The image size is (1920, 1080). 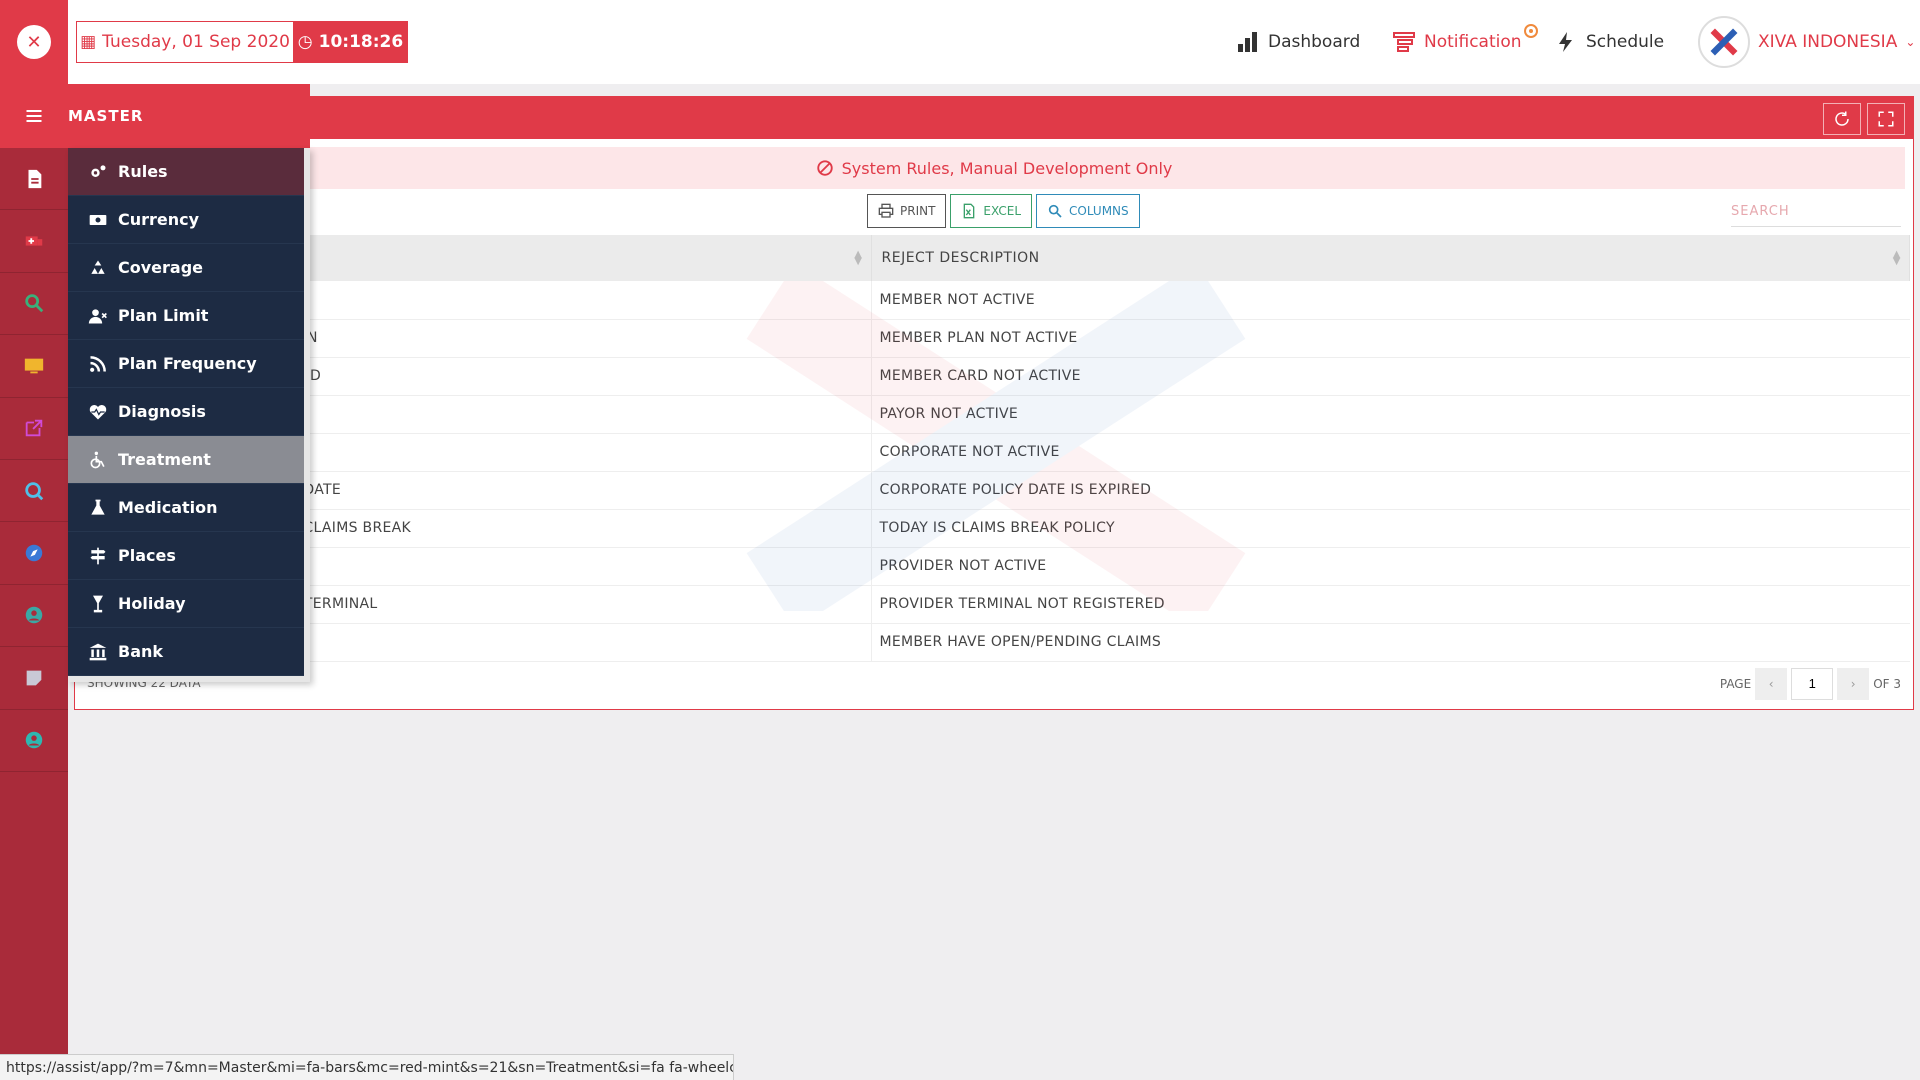 I want to click on refresh-button, so click(x=1842, y=119).